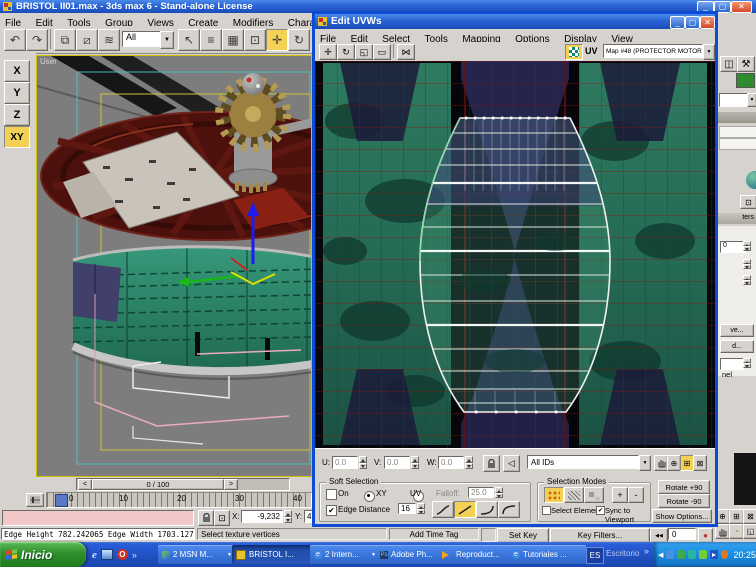 The width and height of the screenshot is (756, 567). Describe the element at coordinates (491, 463) in the screenshot. I see `uvw-lock-button` at that location.